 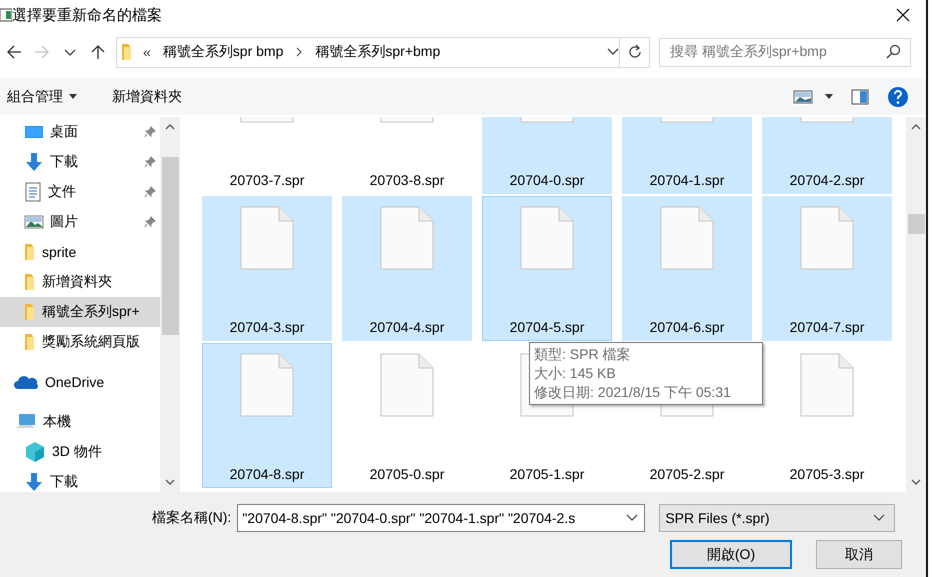 I want to click on file-type-dropdown: SPR Files (*.spr), so click(x=777, y=518).